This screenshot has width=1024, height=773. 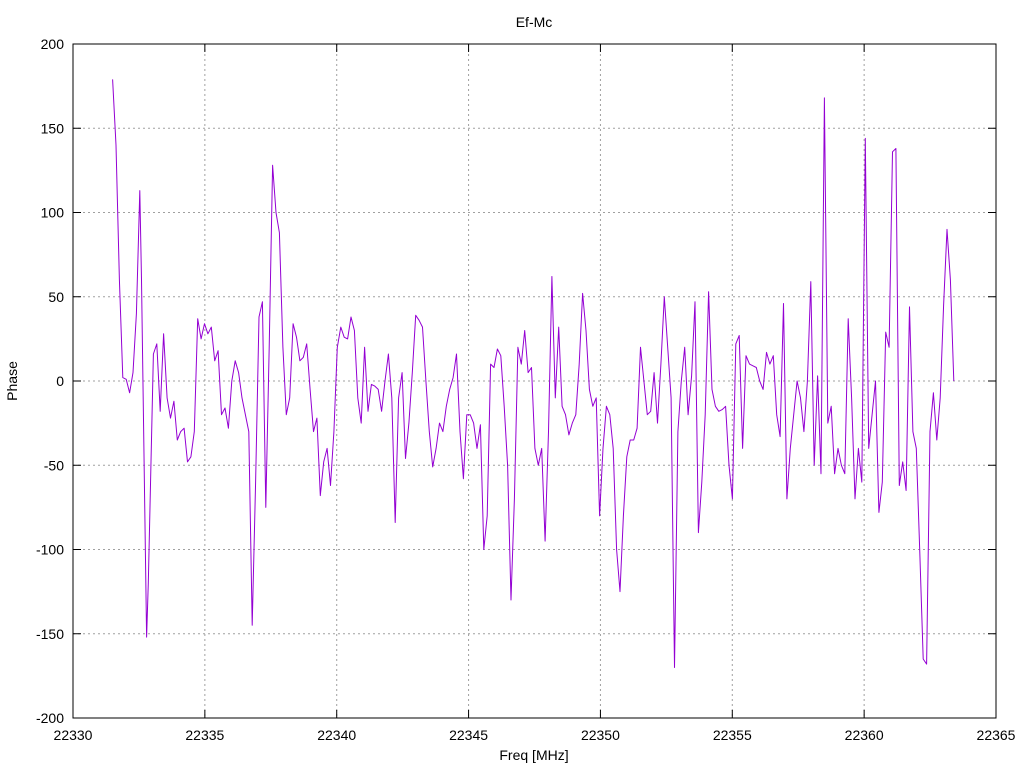 I want to click on y-tick-label: 100, so click(x=53, y=213).